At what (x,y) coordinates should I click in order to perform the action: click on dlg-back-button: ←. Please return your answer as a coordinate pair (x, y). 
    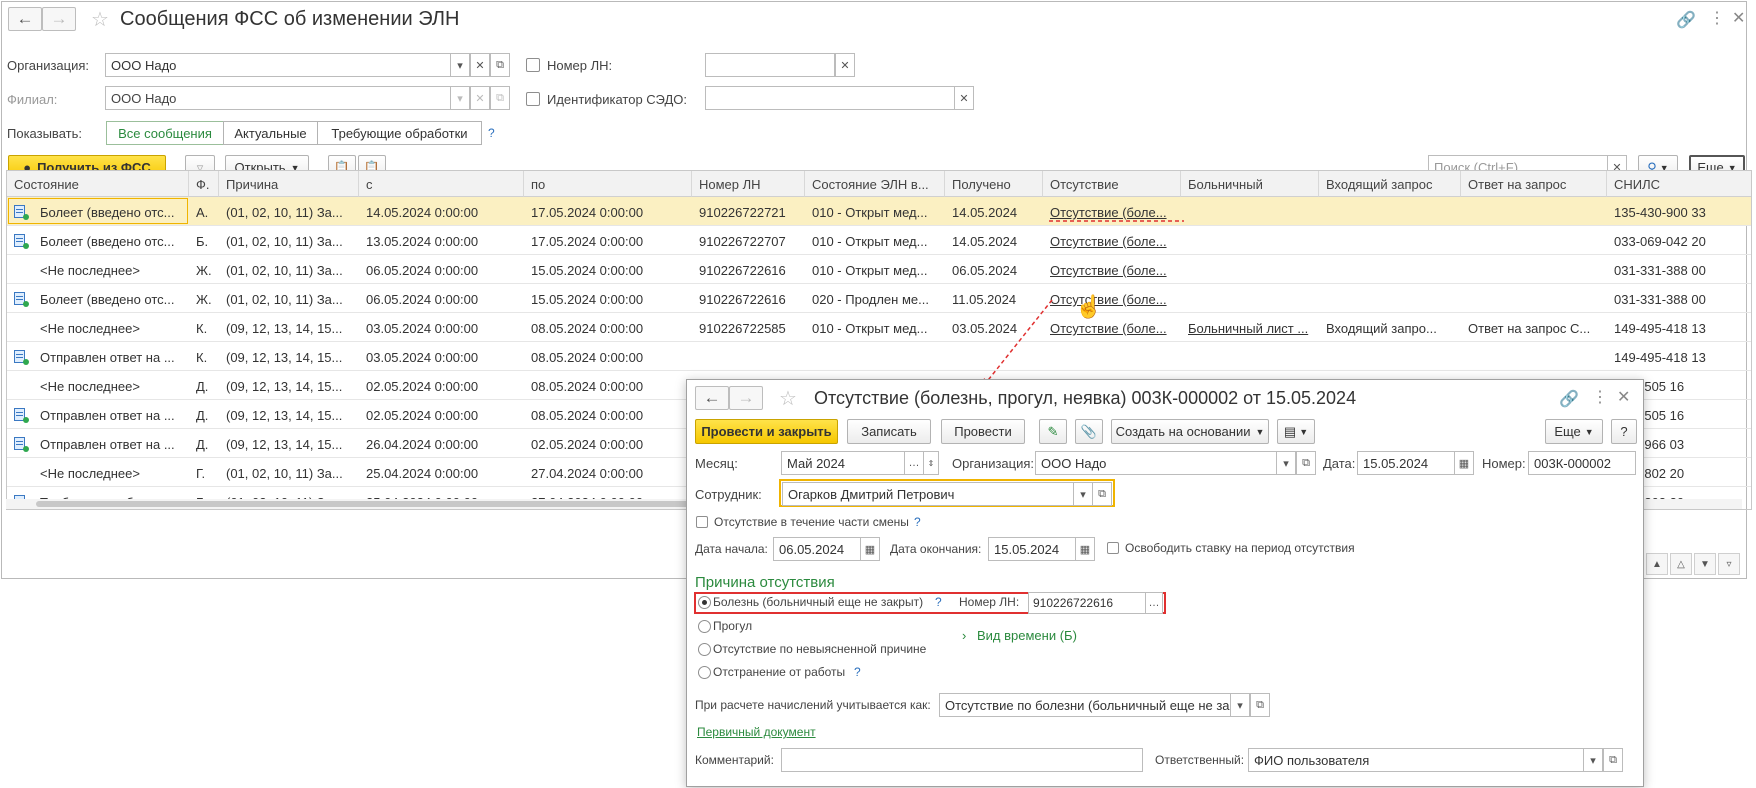
    Looking at the image, I should click on (712, 398).